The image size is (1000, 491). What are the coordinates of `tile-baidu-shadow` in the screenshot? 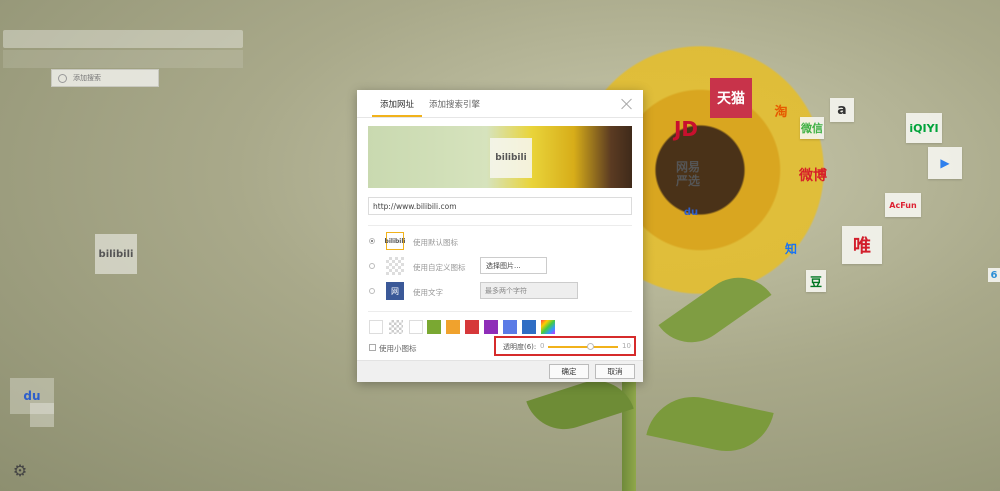 It's located at (42, 415).